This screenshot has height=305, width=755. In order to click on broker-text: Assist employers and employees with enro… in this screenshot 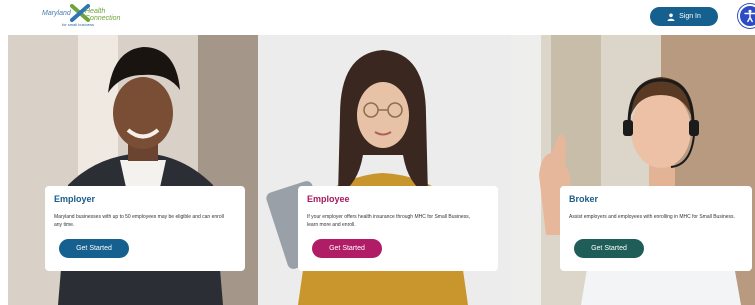, I will do `click(652, 217)`.